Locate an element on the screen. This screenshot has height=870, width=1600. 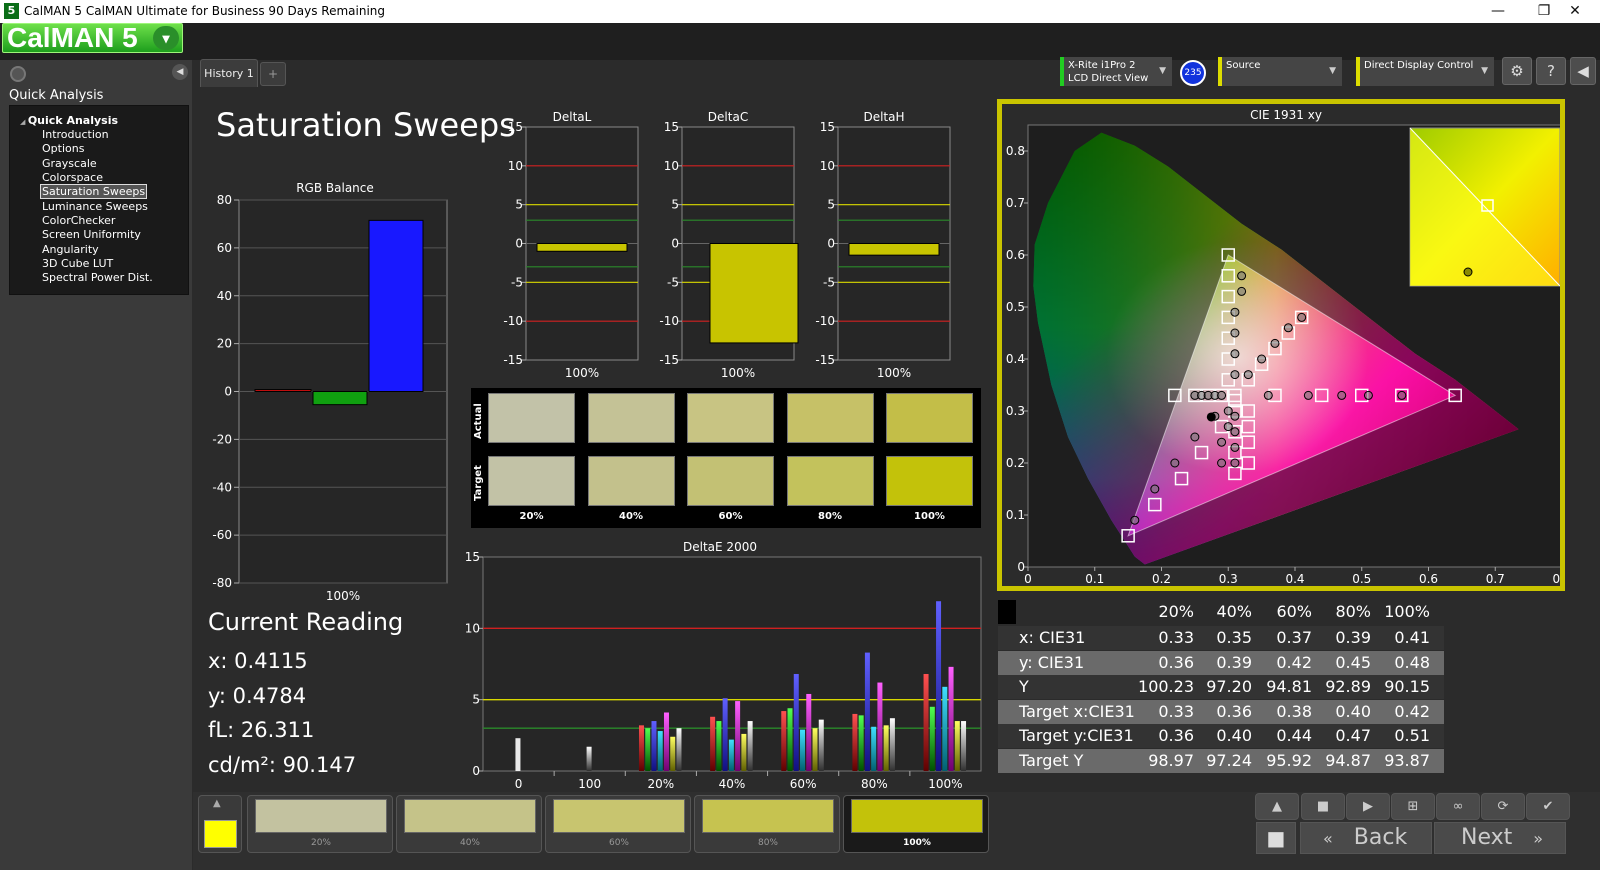
cie-y-tick-label: 0.2 is located at coordinates (1015, 463).